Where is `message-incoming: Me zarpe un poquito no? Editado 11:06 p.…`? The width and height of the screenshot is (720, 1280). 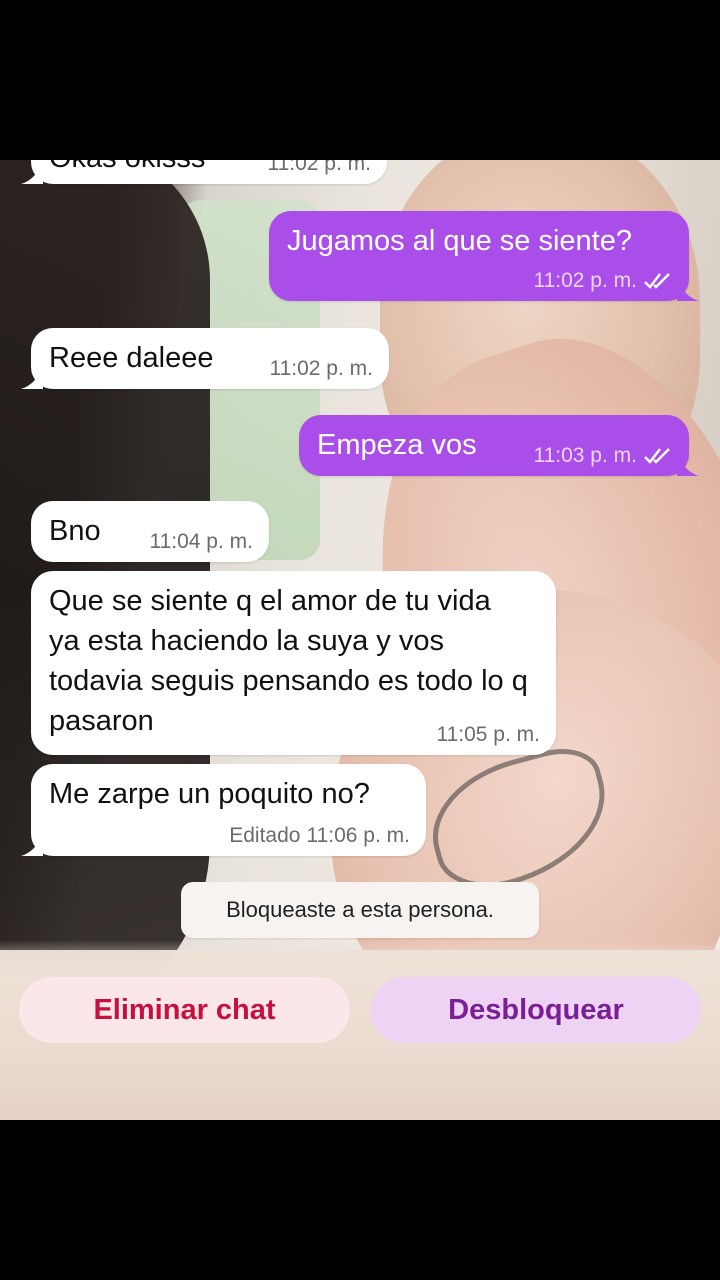 message-incoming: Me zarpe un poquito no? Editado 11:06 p.… is located at coordinates (223, 810).